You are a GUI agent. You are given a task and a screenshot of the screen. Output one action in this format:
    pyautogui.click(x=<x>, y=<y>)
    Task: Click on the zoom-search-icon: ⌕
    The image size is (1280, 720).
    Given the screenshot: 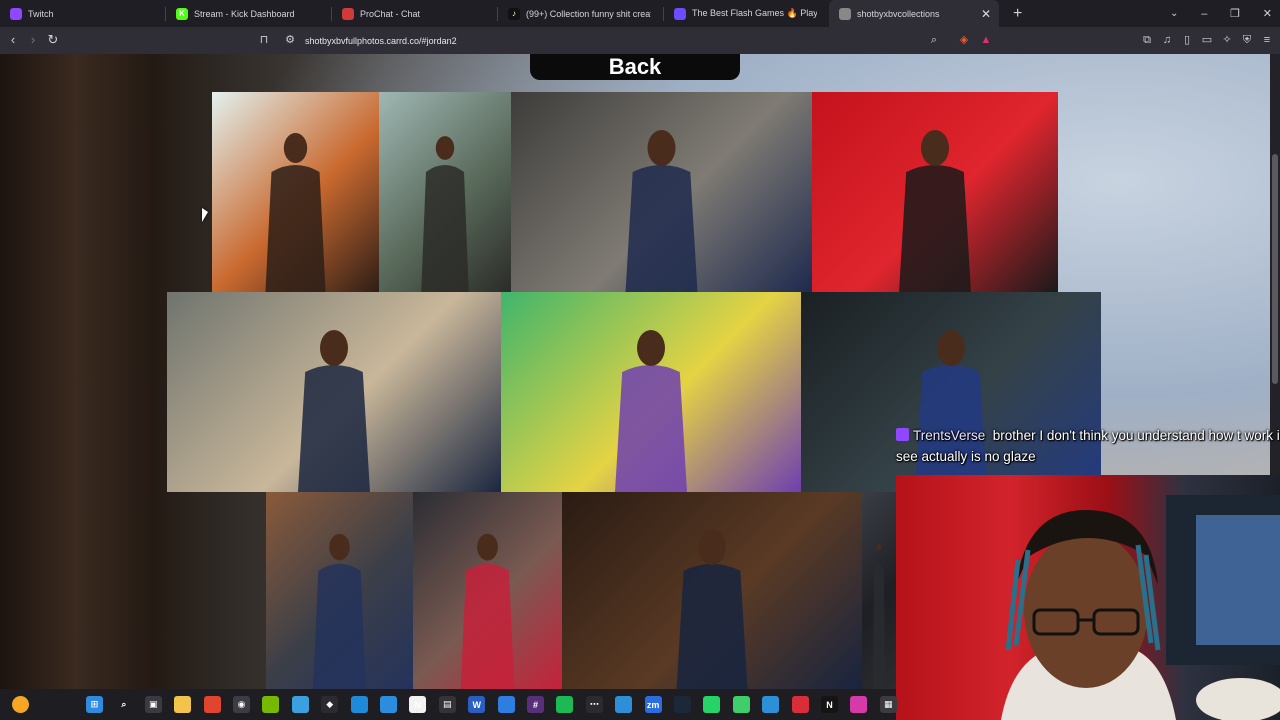 What is the action you would take?
    pyautogui.click(x=934, y=40)
    